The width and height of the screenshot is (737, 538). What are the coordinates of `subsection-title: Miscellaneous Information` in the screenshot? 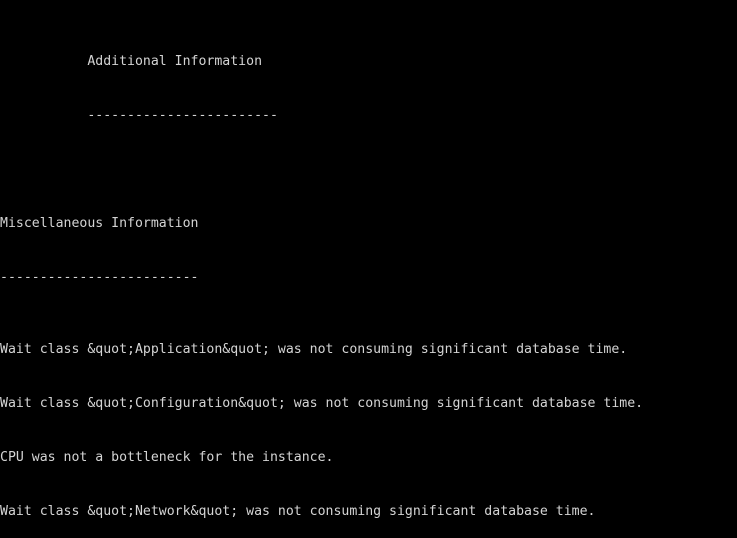 It's located at (99, 223).